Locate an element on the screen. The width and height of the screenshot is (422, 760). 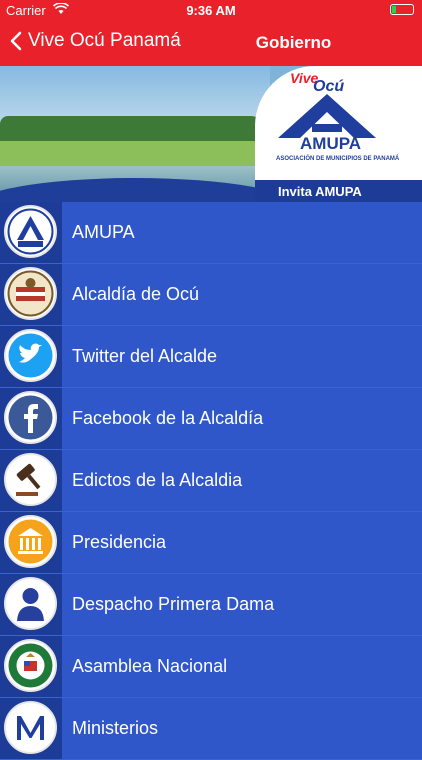
asamblea-seal-icon is located at coordinates (30, 665).